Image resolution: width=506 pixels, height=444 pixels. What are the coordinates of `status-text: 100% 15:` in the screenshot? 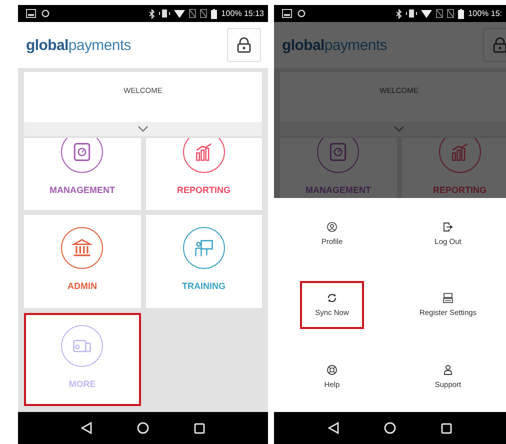 It's located at (485, 13).